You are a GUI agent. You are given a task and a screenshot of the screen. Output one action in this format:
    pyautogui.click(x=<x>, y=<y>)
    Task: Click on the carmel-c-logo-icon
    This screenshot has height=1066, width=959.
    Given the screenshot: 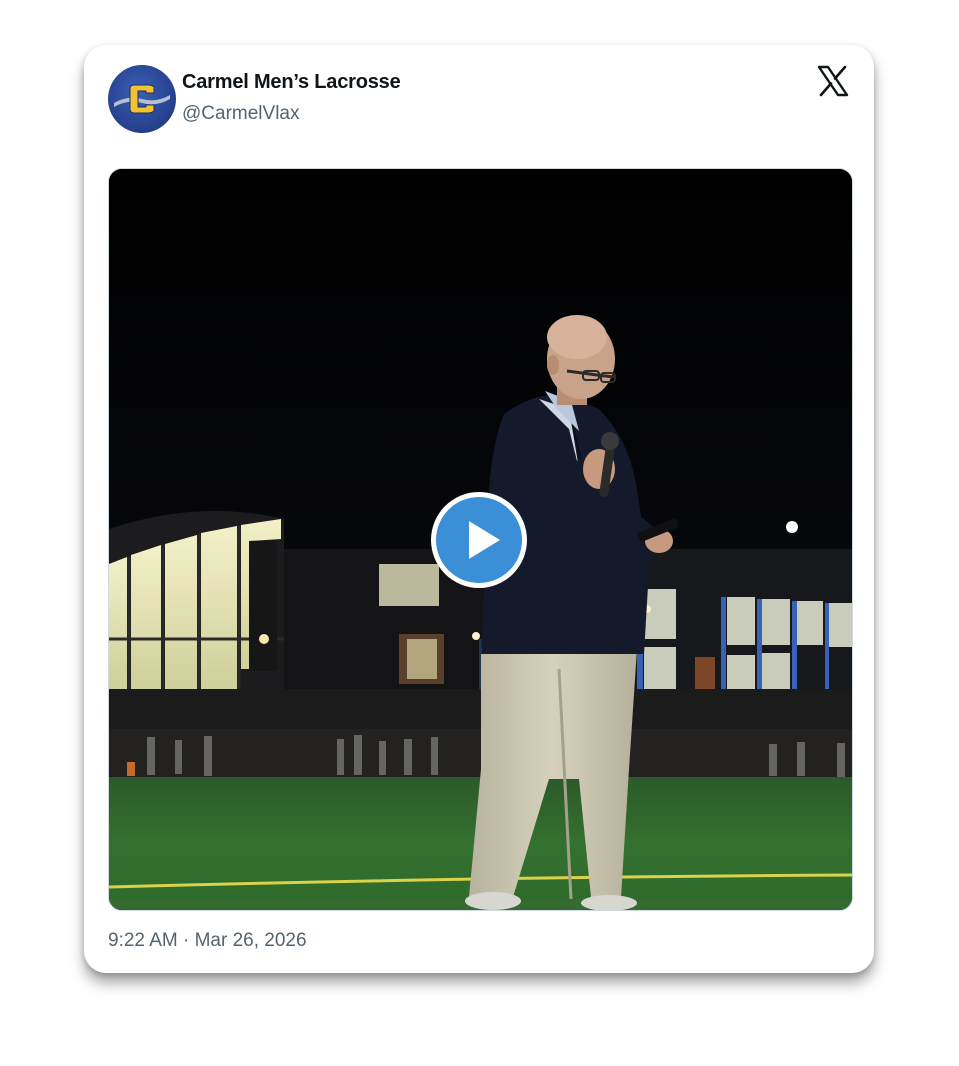 What is the action you would take?
    pyautogui.click(x=142, y=99)
    